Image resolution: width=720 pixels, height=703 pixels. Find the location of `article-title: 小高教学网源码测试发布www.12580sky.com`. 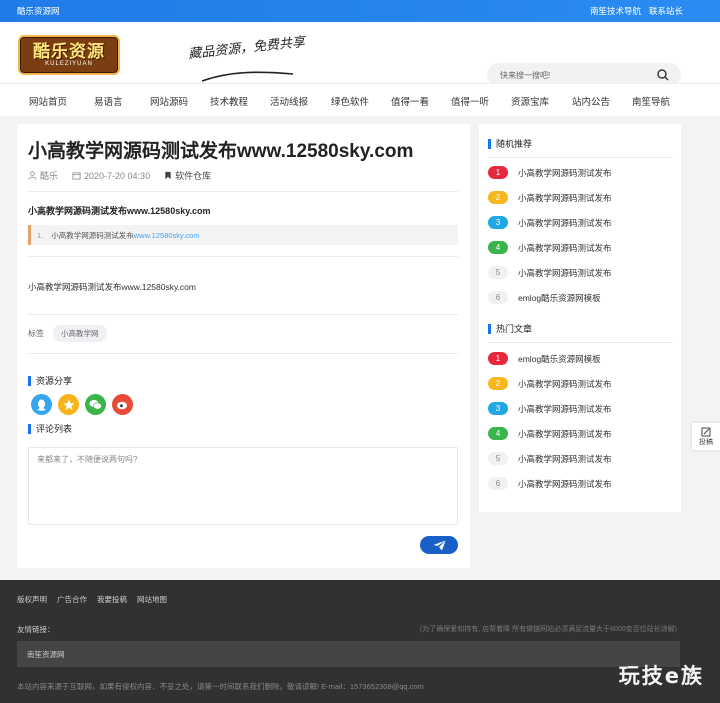

article-title: 小高教学网源码测试发布www.12580sky.com is located at coordinates (221, 151).